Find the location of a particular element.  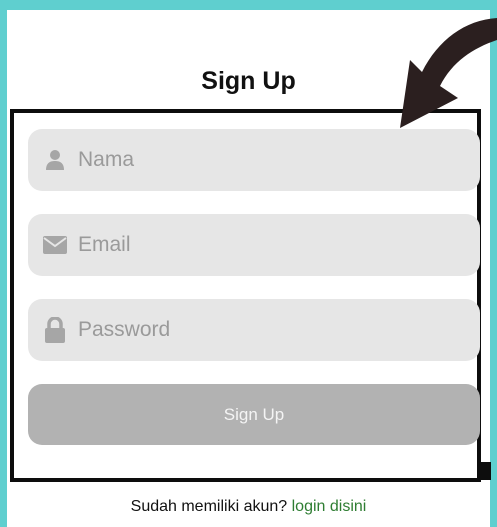

login-link: login disini is located at coordinates (329, 506).